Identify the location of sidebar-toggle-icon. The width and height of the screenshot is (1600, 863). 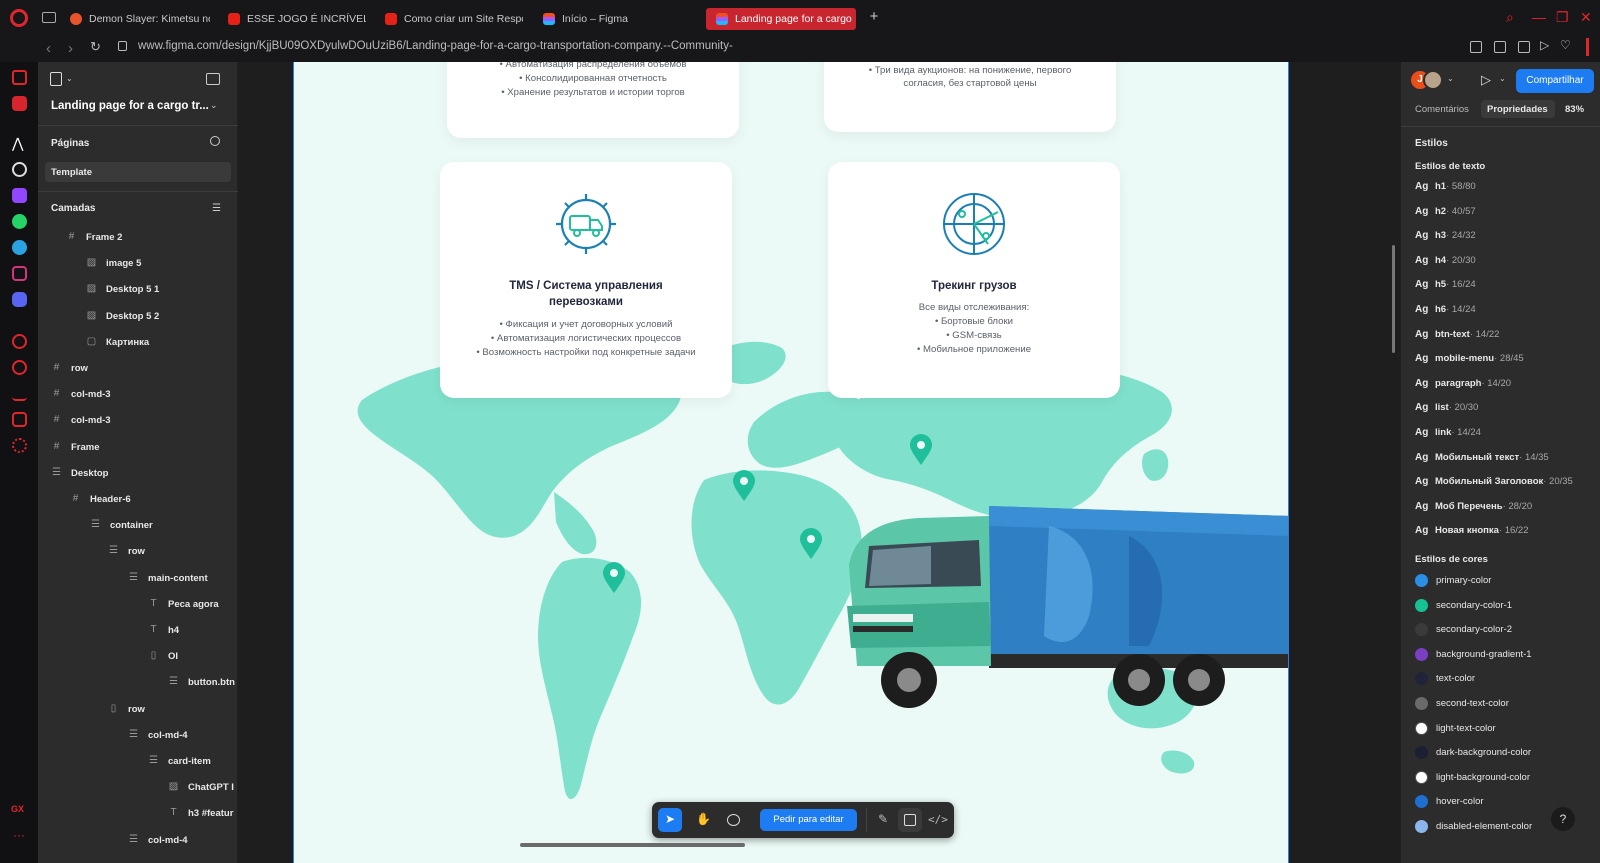
(1587, 47).